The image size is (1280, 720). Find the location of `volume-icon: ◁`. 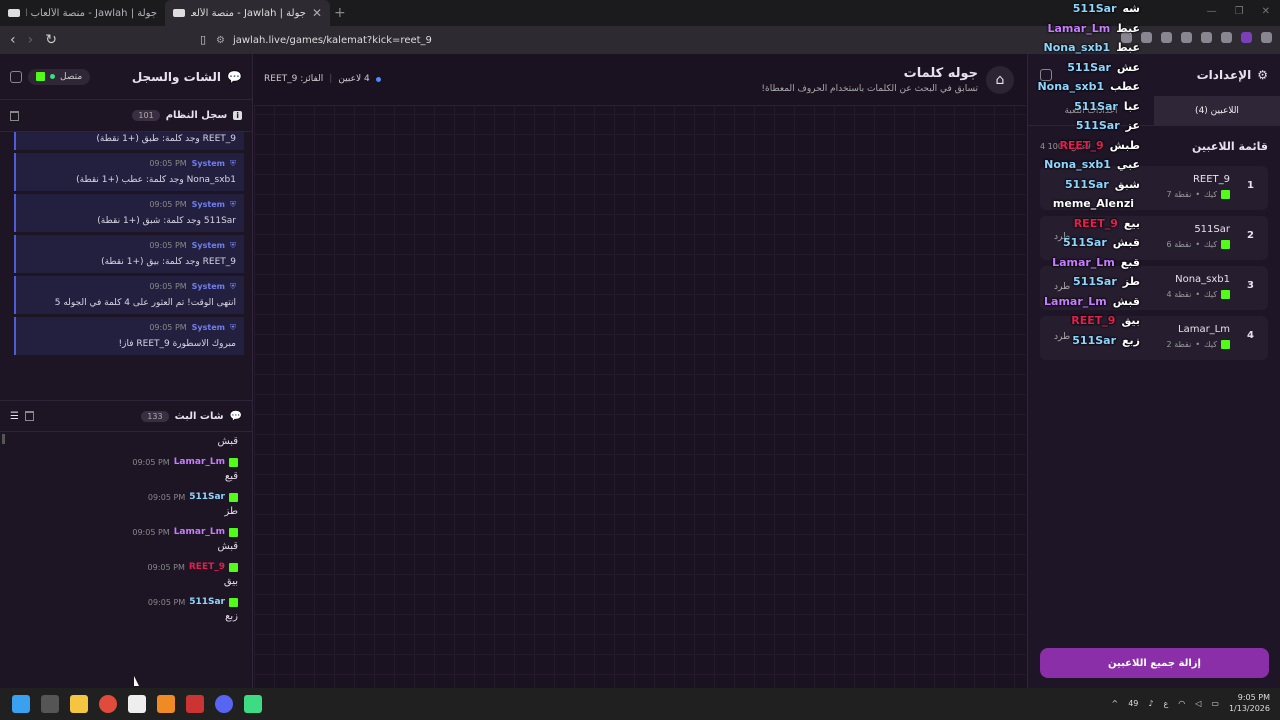

volume-icon: ◁ is located at coordinates (1198, 703).